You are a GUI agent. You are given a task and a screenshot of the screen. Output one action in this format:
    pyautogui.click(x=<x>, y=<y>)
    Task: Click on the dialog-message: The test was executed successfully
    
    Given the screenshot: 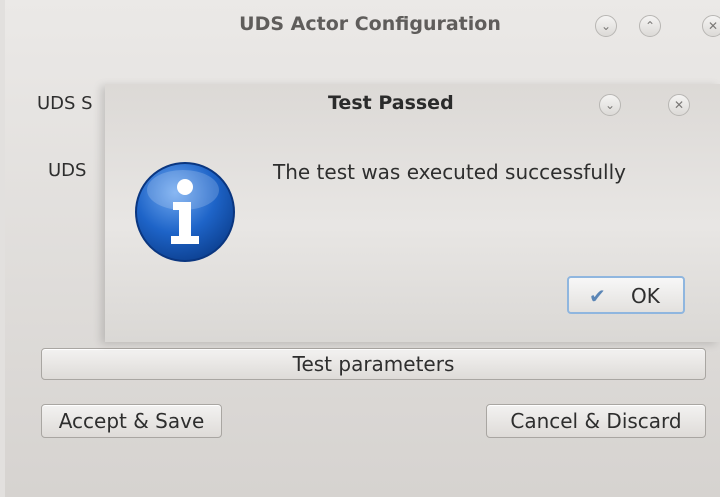 What is the action you would take?
    pyautogui.click(x=449, y=172)
    